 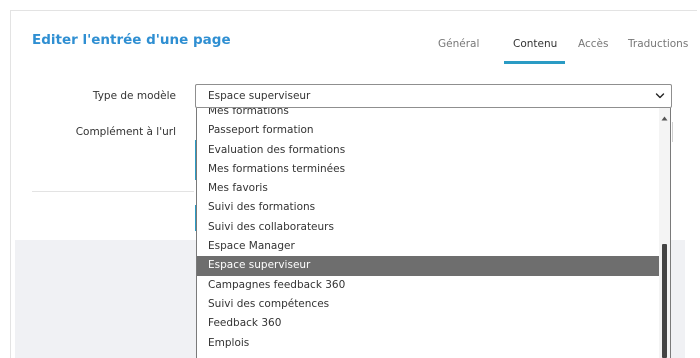 I want to click on dropdown-option: Suivi des collaborateurs, so click(x=429, y=227).